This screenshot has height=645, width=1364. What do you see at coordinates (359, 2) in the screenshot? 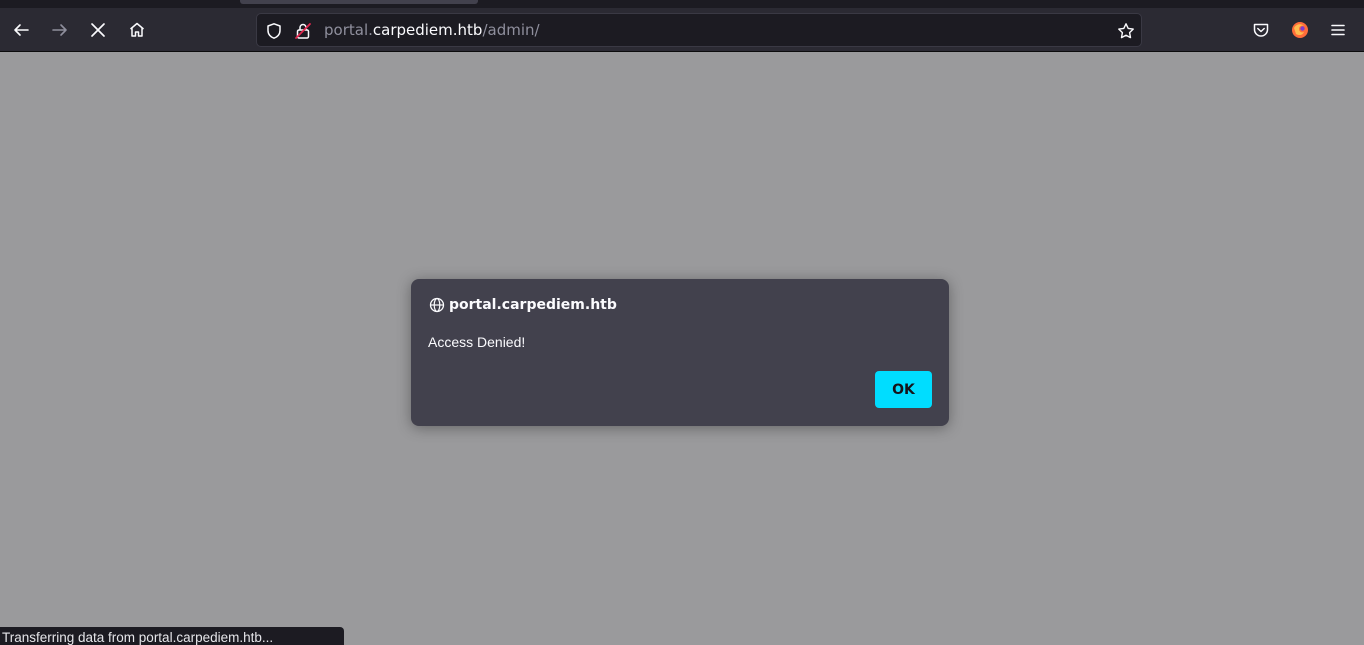
I see `active-tab` at bounding box center [359, 2].